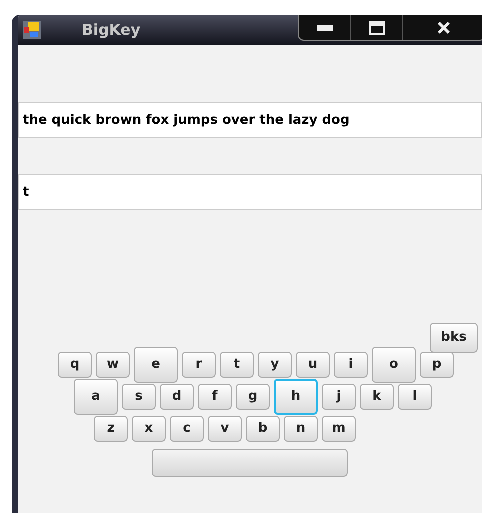  What do you see at coordinates (313, 365) in the screenshot?
I see `key: u` at bounding box center [313, 365].